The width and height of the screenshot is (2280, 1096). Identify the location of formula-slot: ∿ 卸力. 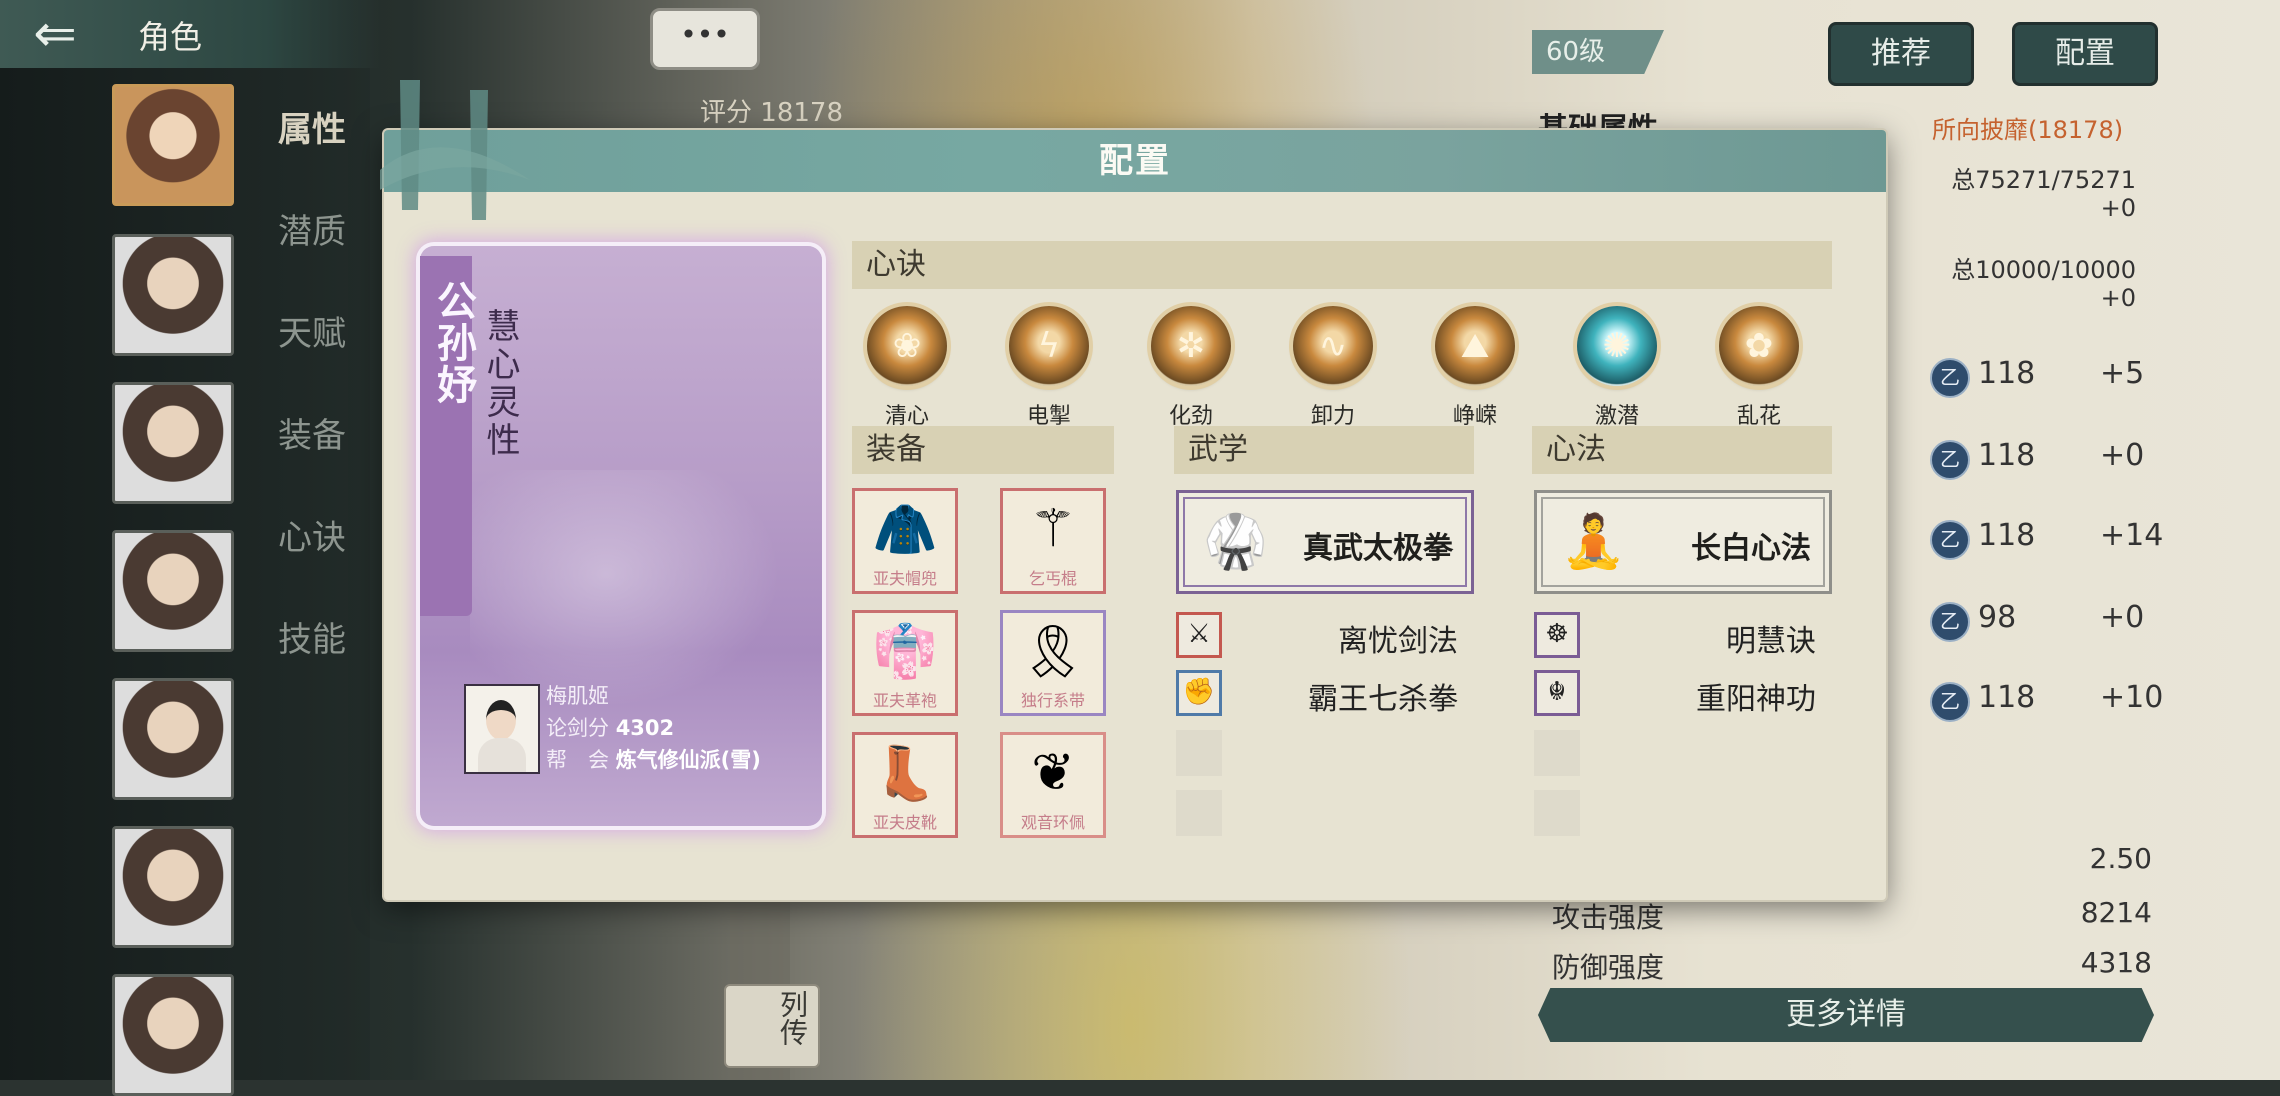
(1333, 368).